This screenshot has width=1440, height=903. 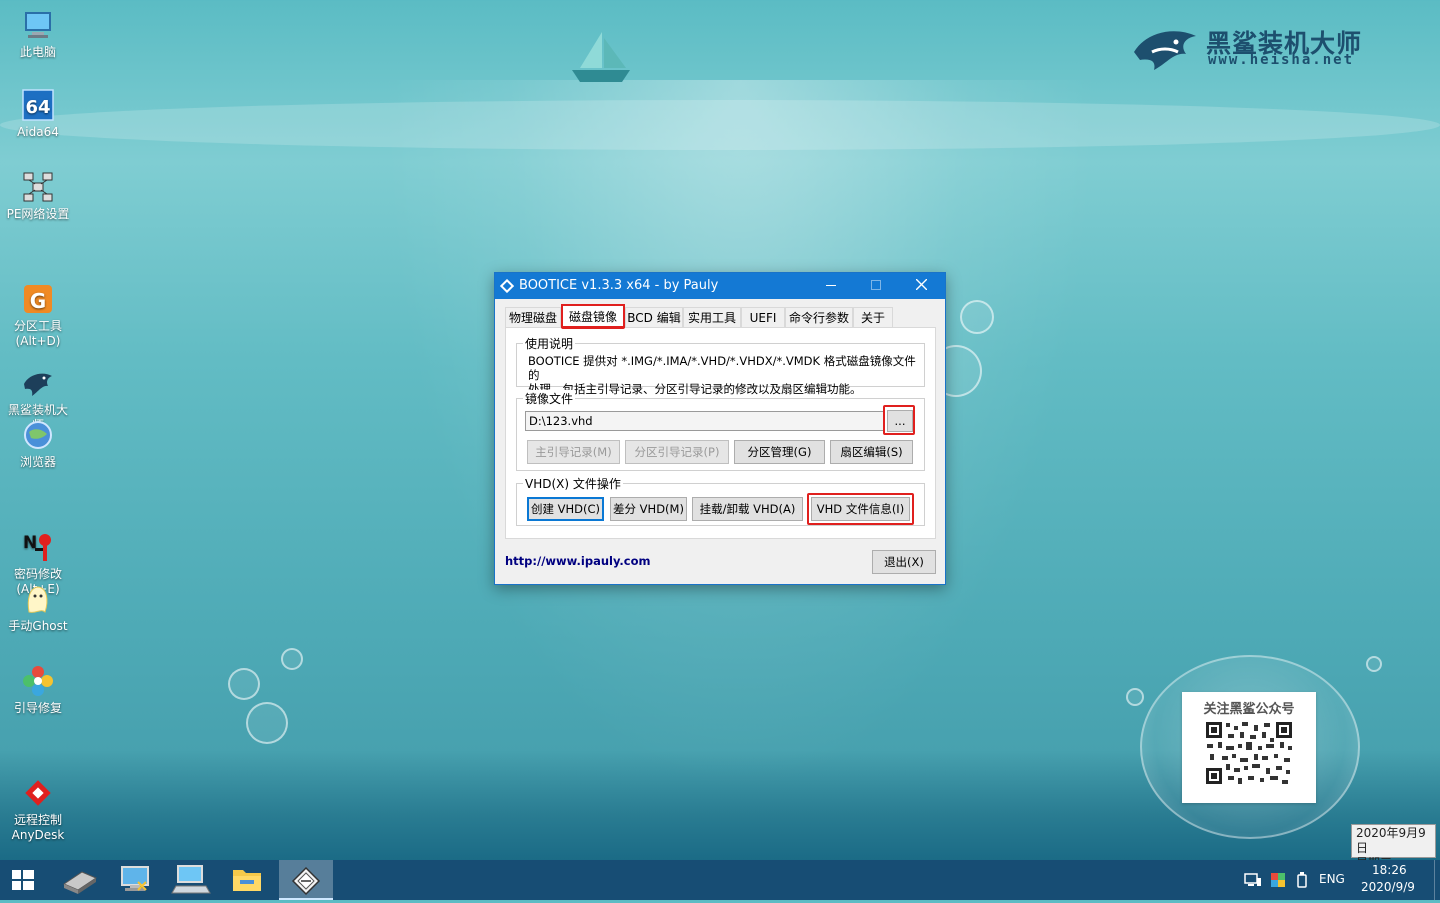 I want to click on svg-text: G, so click(x=38, y=301).